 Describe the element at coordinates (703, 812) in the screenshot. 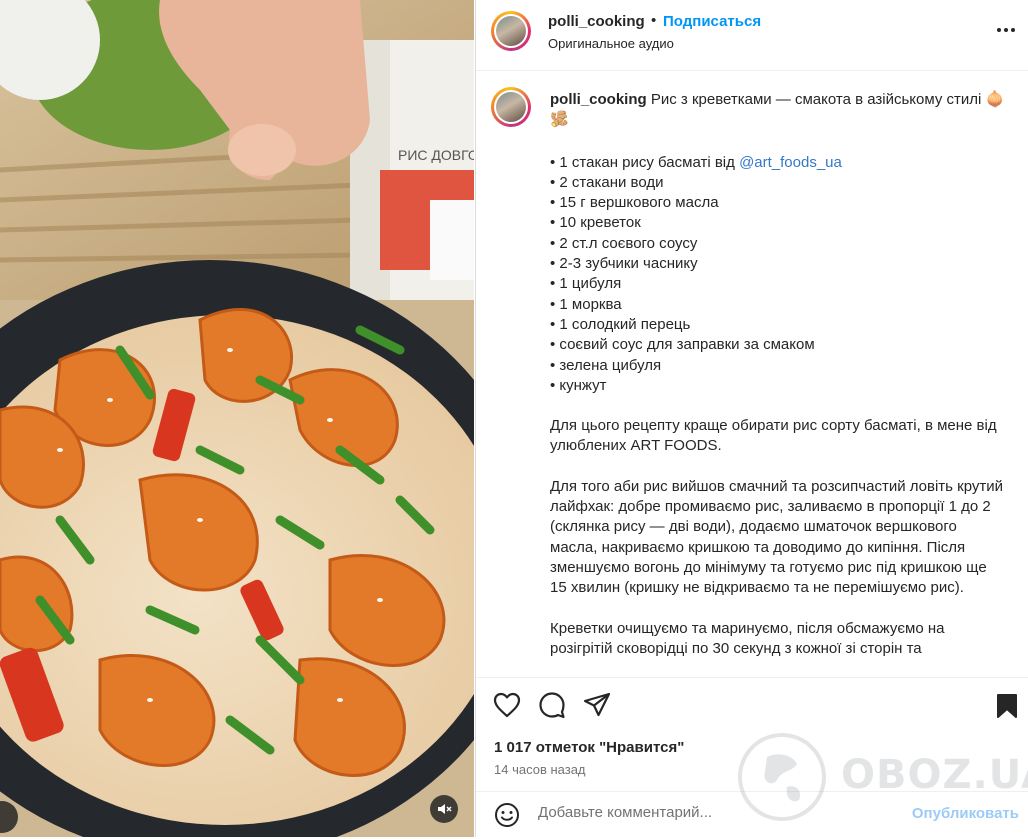

I see `comment-input` at that location.